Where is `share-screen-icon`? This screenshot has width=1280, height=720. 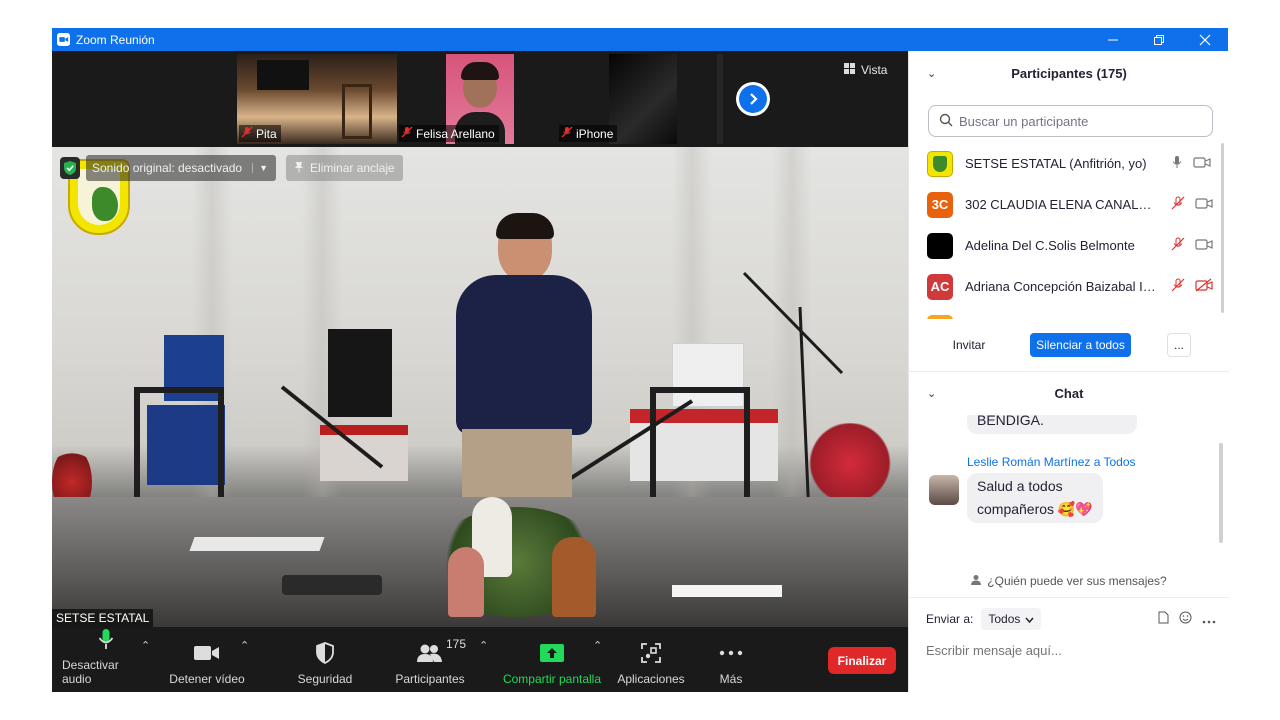 share-screen-icon is located at coordinates (552, 653).